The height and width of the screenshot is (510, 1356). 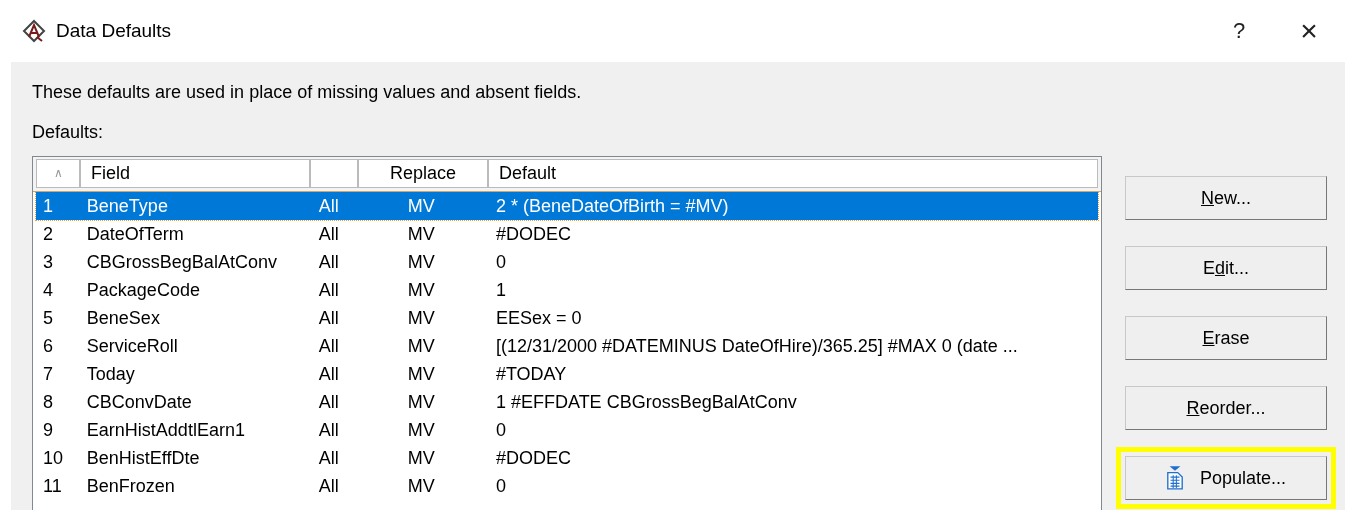 I want to click on table-row: 5 BeneSex All MV EESex = 0, so click(x=567, y=318).